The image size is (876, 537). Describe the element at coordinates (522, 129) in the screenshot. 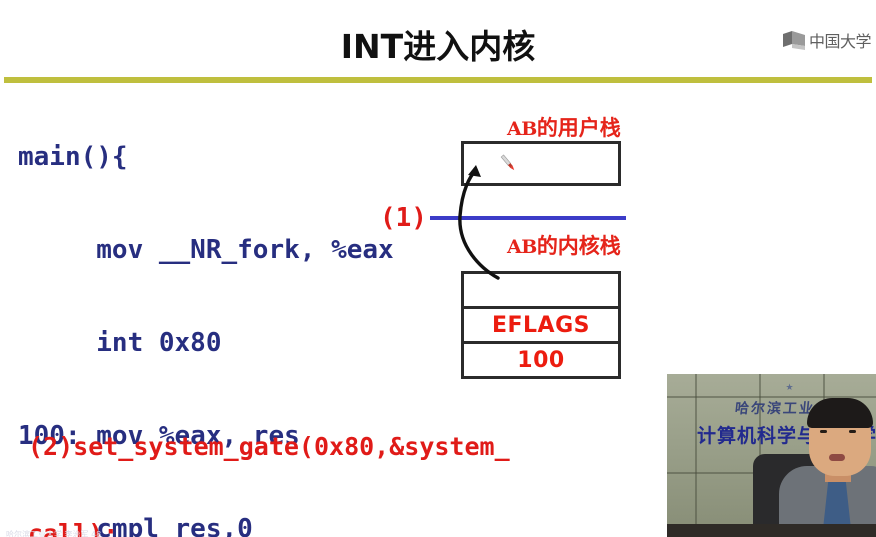

I see `user-stack-label-prefix: AB` at that location.